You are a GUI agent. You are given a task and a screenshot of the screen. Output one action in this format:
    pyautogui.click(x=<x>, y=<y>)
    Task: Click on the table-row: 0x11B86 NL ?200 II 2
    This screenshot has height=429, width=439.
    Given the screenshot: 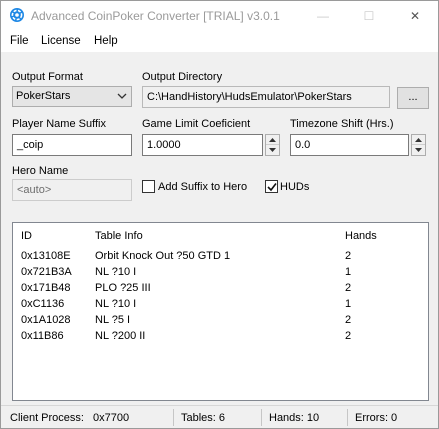 What is the action you would take?
    pyautogui.click(x=220, y=337)
    